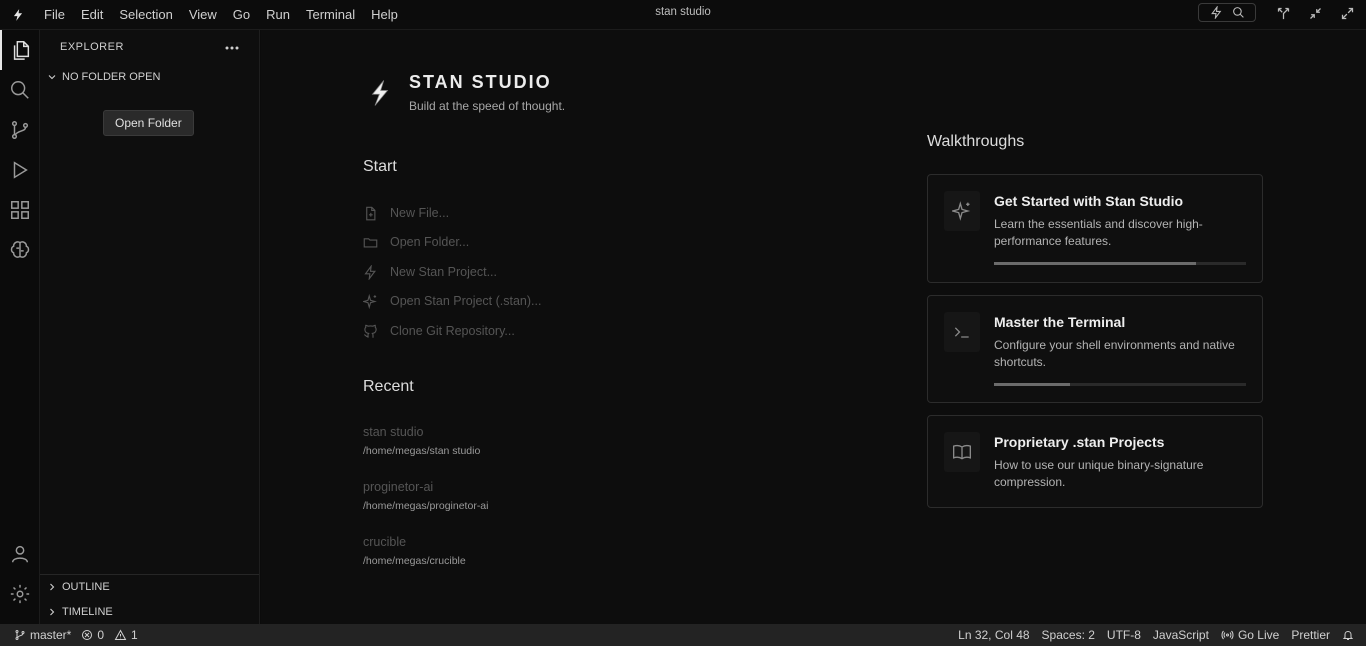  What do you see at coordinates (145, 15) in the screenshot?
I see `menu-selection: Selection` at bounding box center [145, 15].